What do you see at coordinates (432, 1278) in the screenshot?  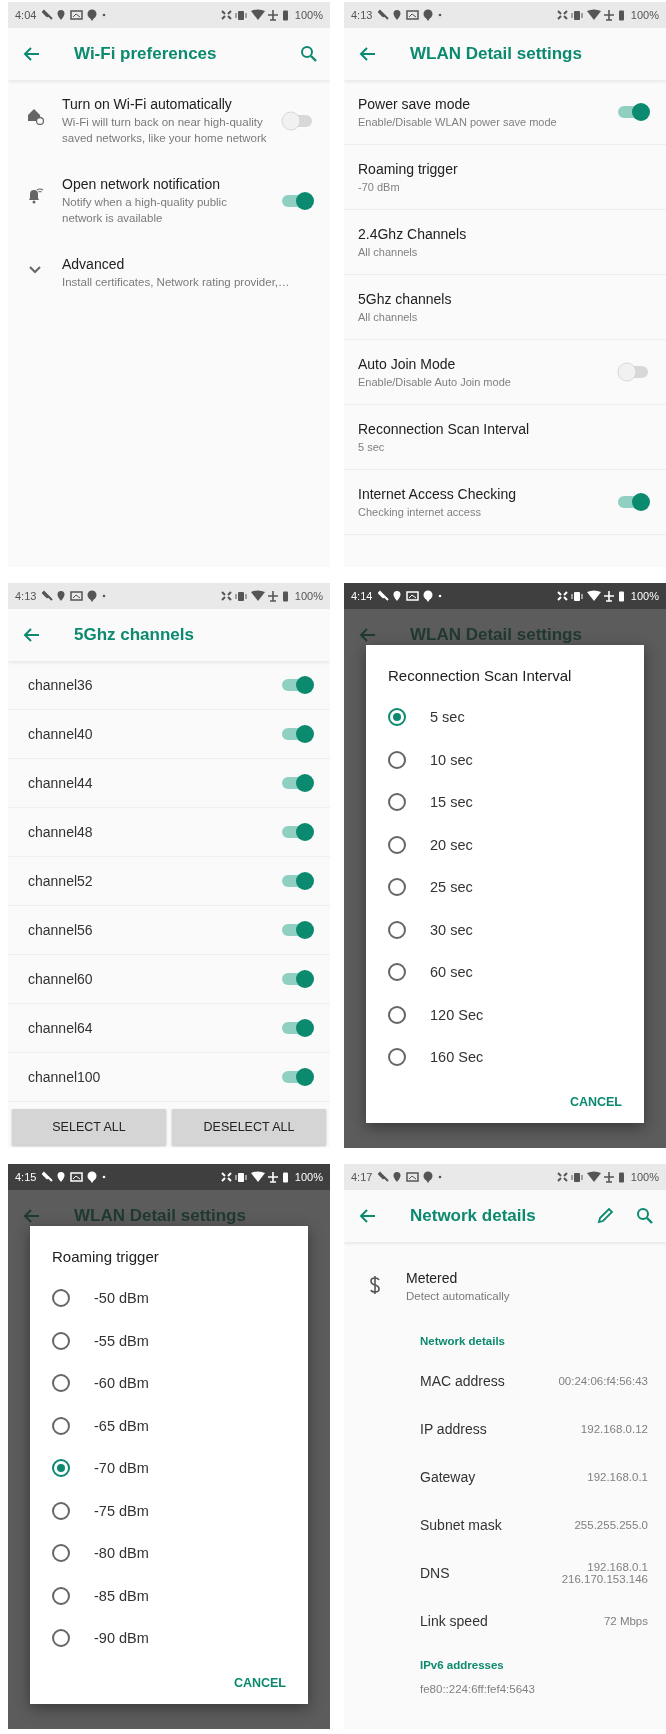 I see `setting-title: Metered` at bounding box center [432, 1278].